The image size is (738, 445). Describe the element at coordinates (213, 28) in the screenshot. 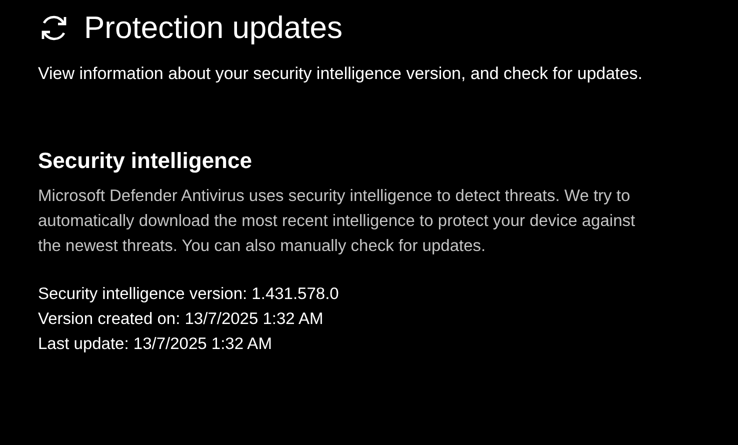

I see `page-title: Protection updates` at that location.